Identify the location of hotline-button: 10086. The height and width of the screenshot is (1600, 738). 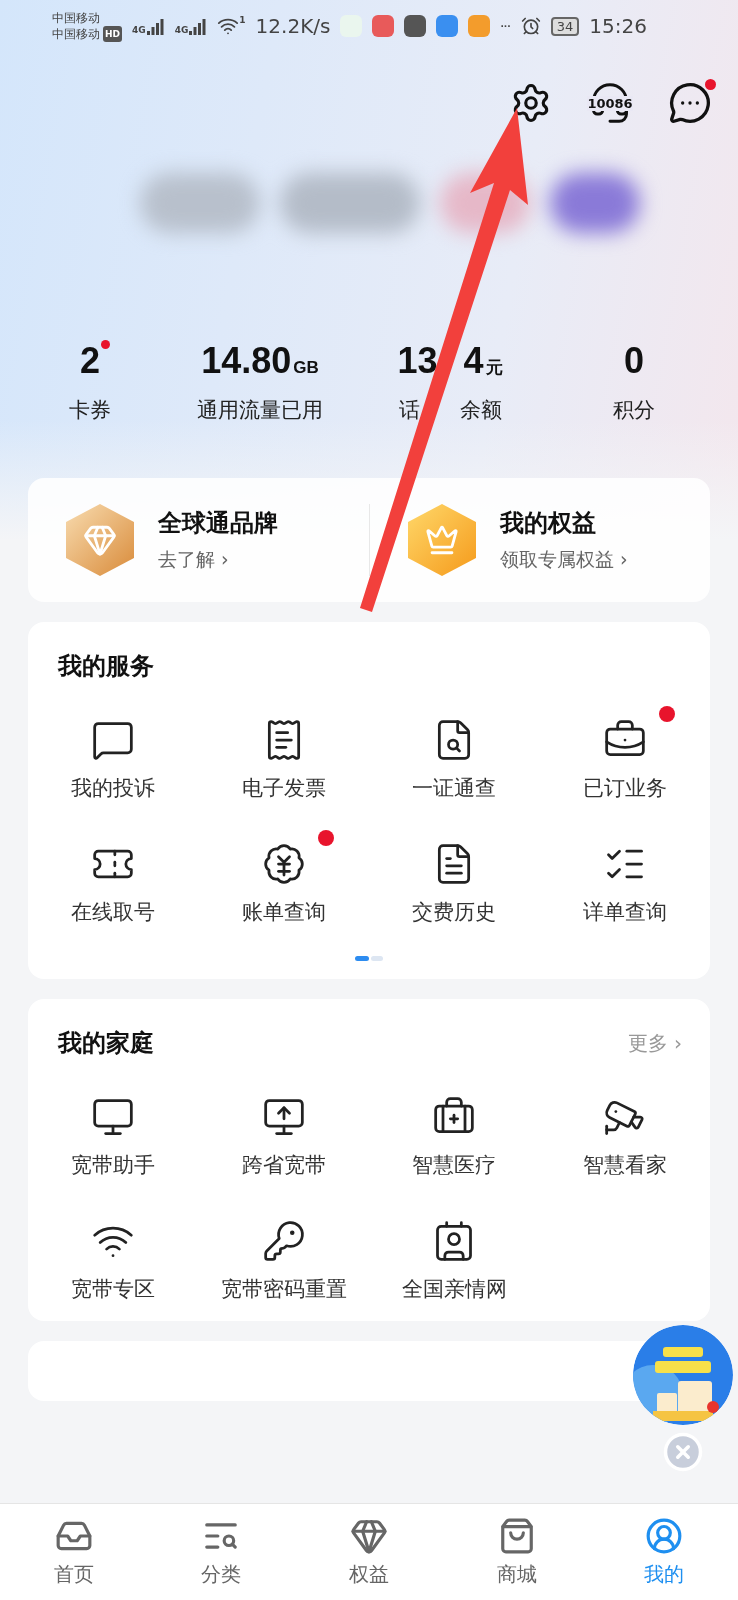
(610, 103).